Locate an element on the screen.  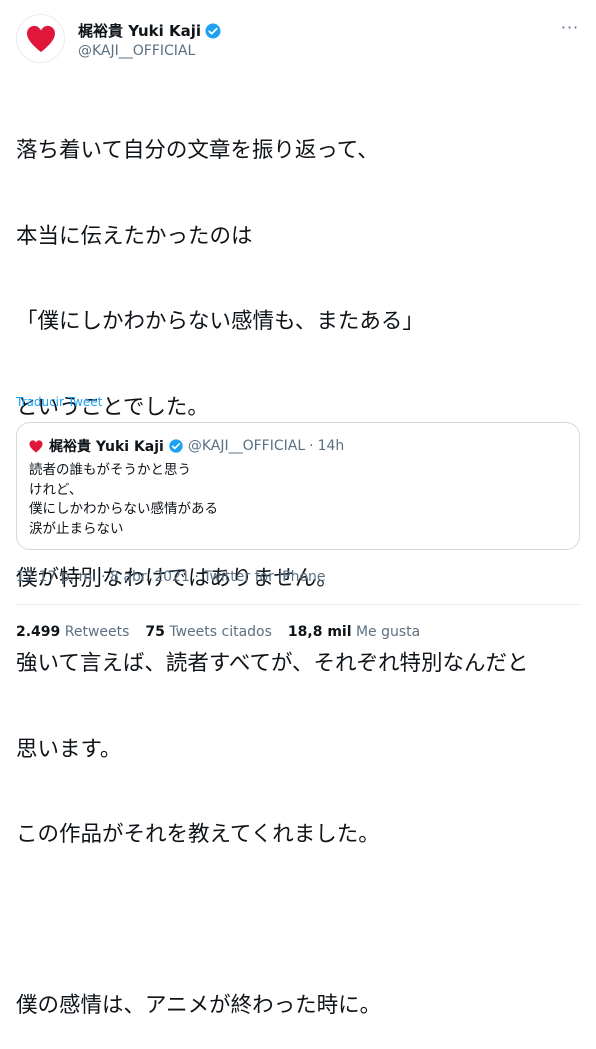
quoted-line: 読者の誰もがそうかと思う is located at coordinates (110, 470).